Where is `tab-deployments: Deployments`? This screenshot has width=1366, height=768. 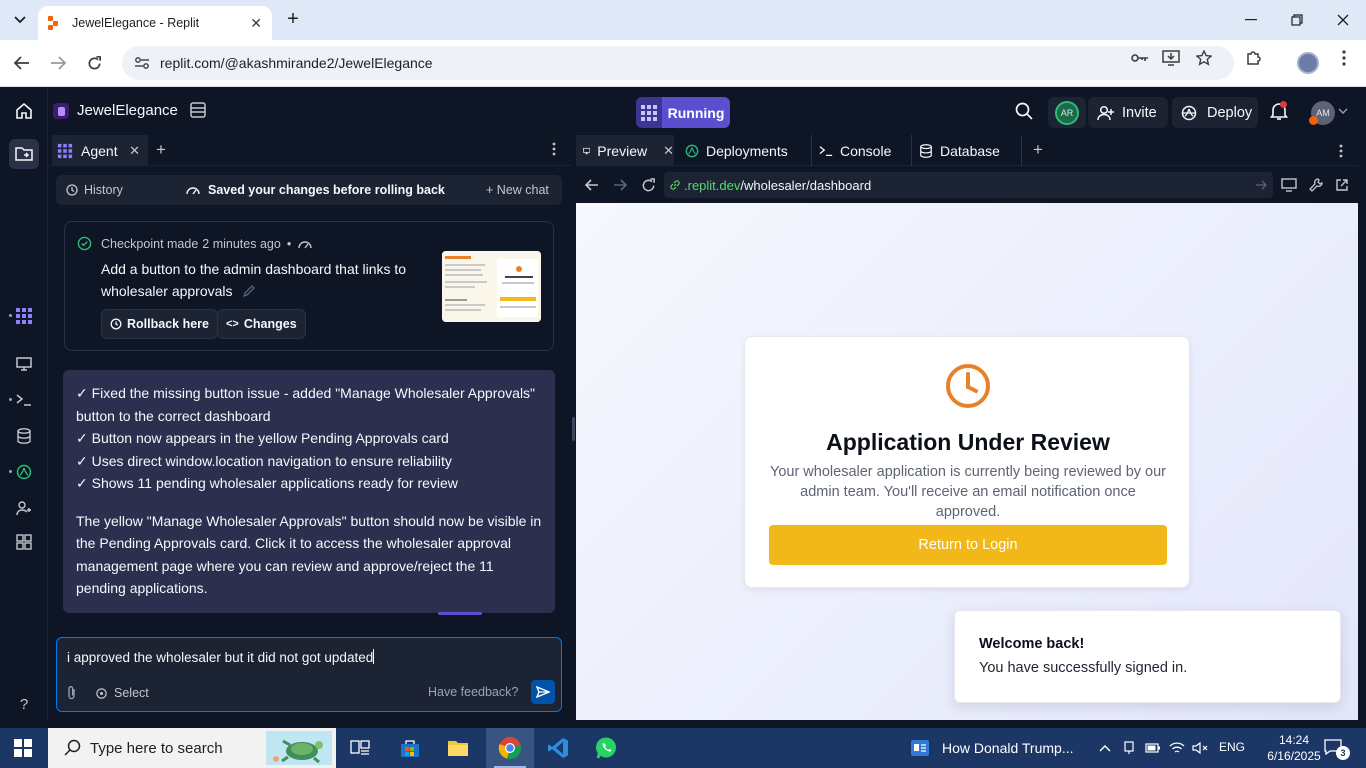 tab-deployments: Deployments is located at coordinates (745, 150).